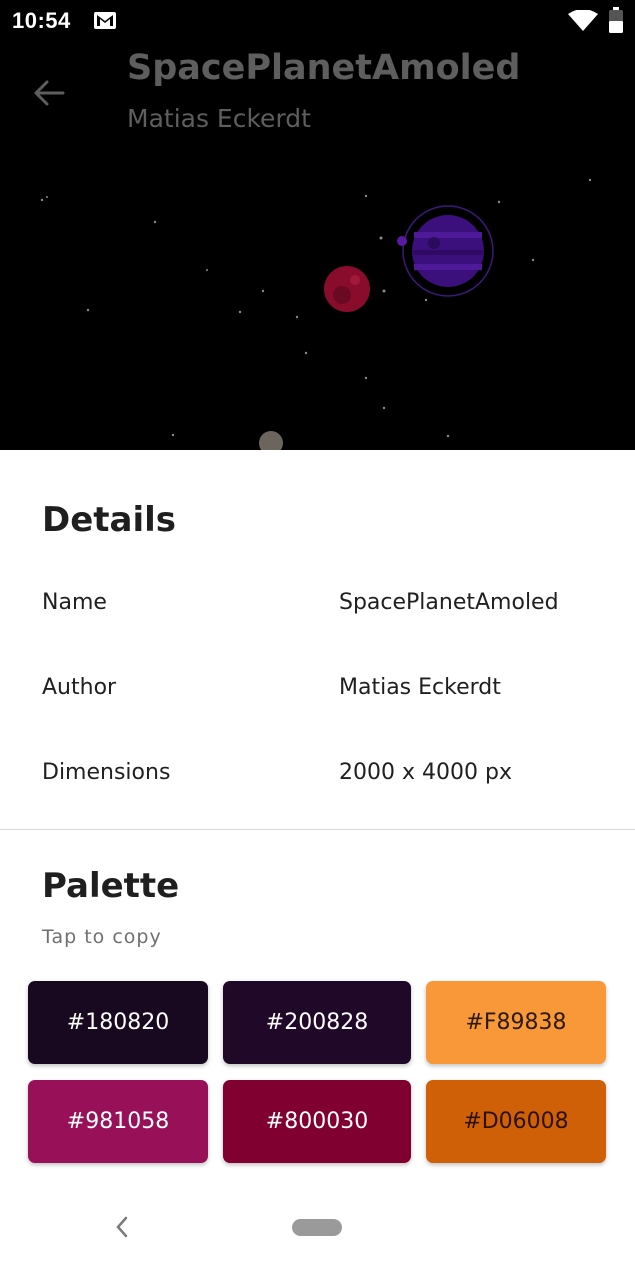 Image resolution: width=635 pixels, height=1270 pixels. What do you see at coordinates (324, 68) in the screenshot?
I see `wallpaper-title: SpacePlanetAmoled` at bounding box center [324, 68].